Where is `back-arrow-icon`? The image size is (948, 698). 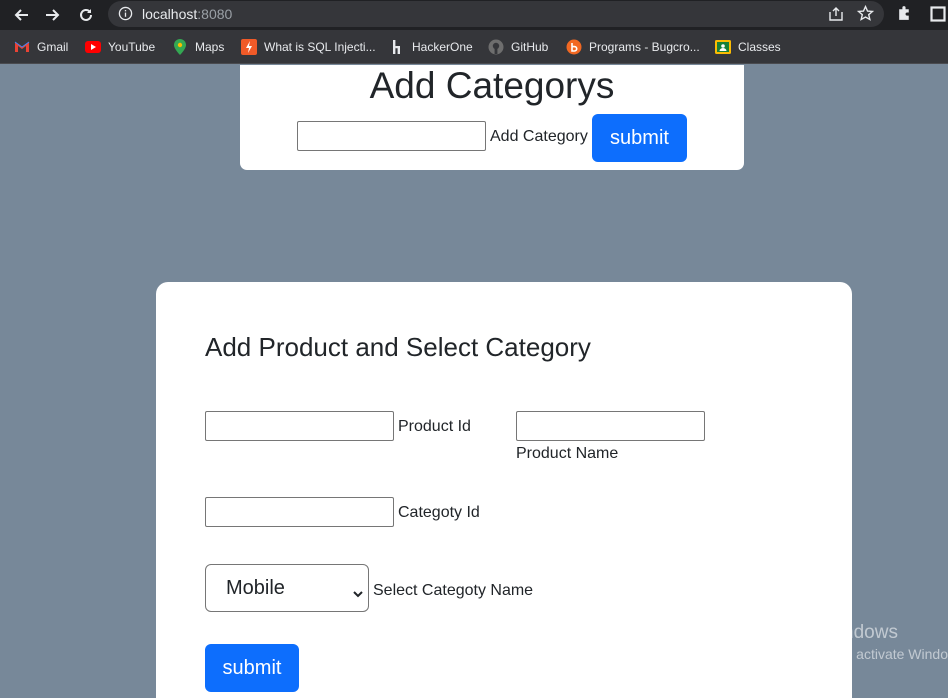
back-arrow-icon is located at coordinates (21, 15).